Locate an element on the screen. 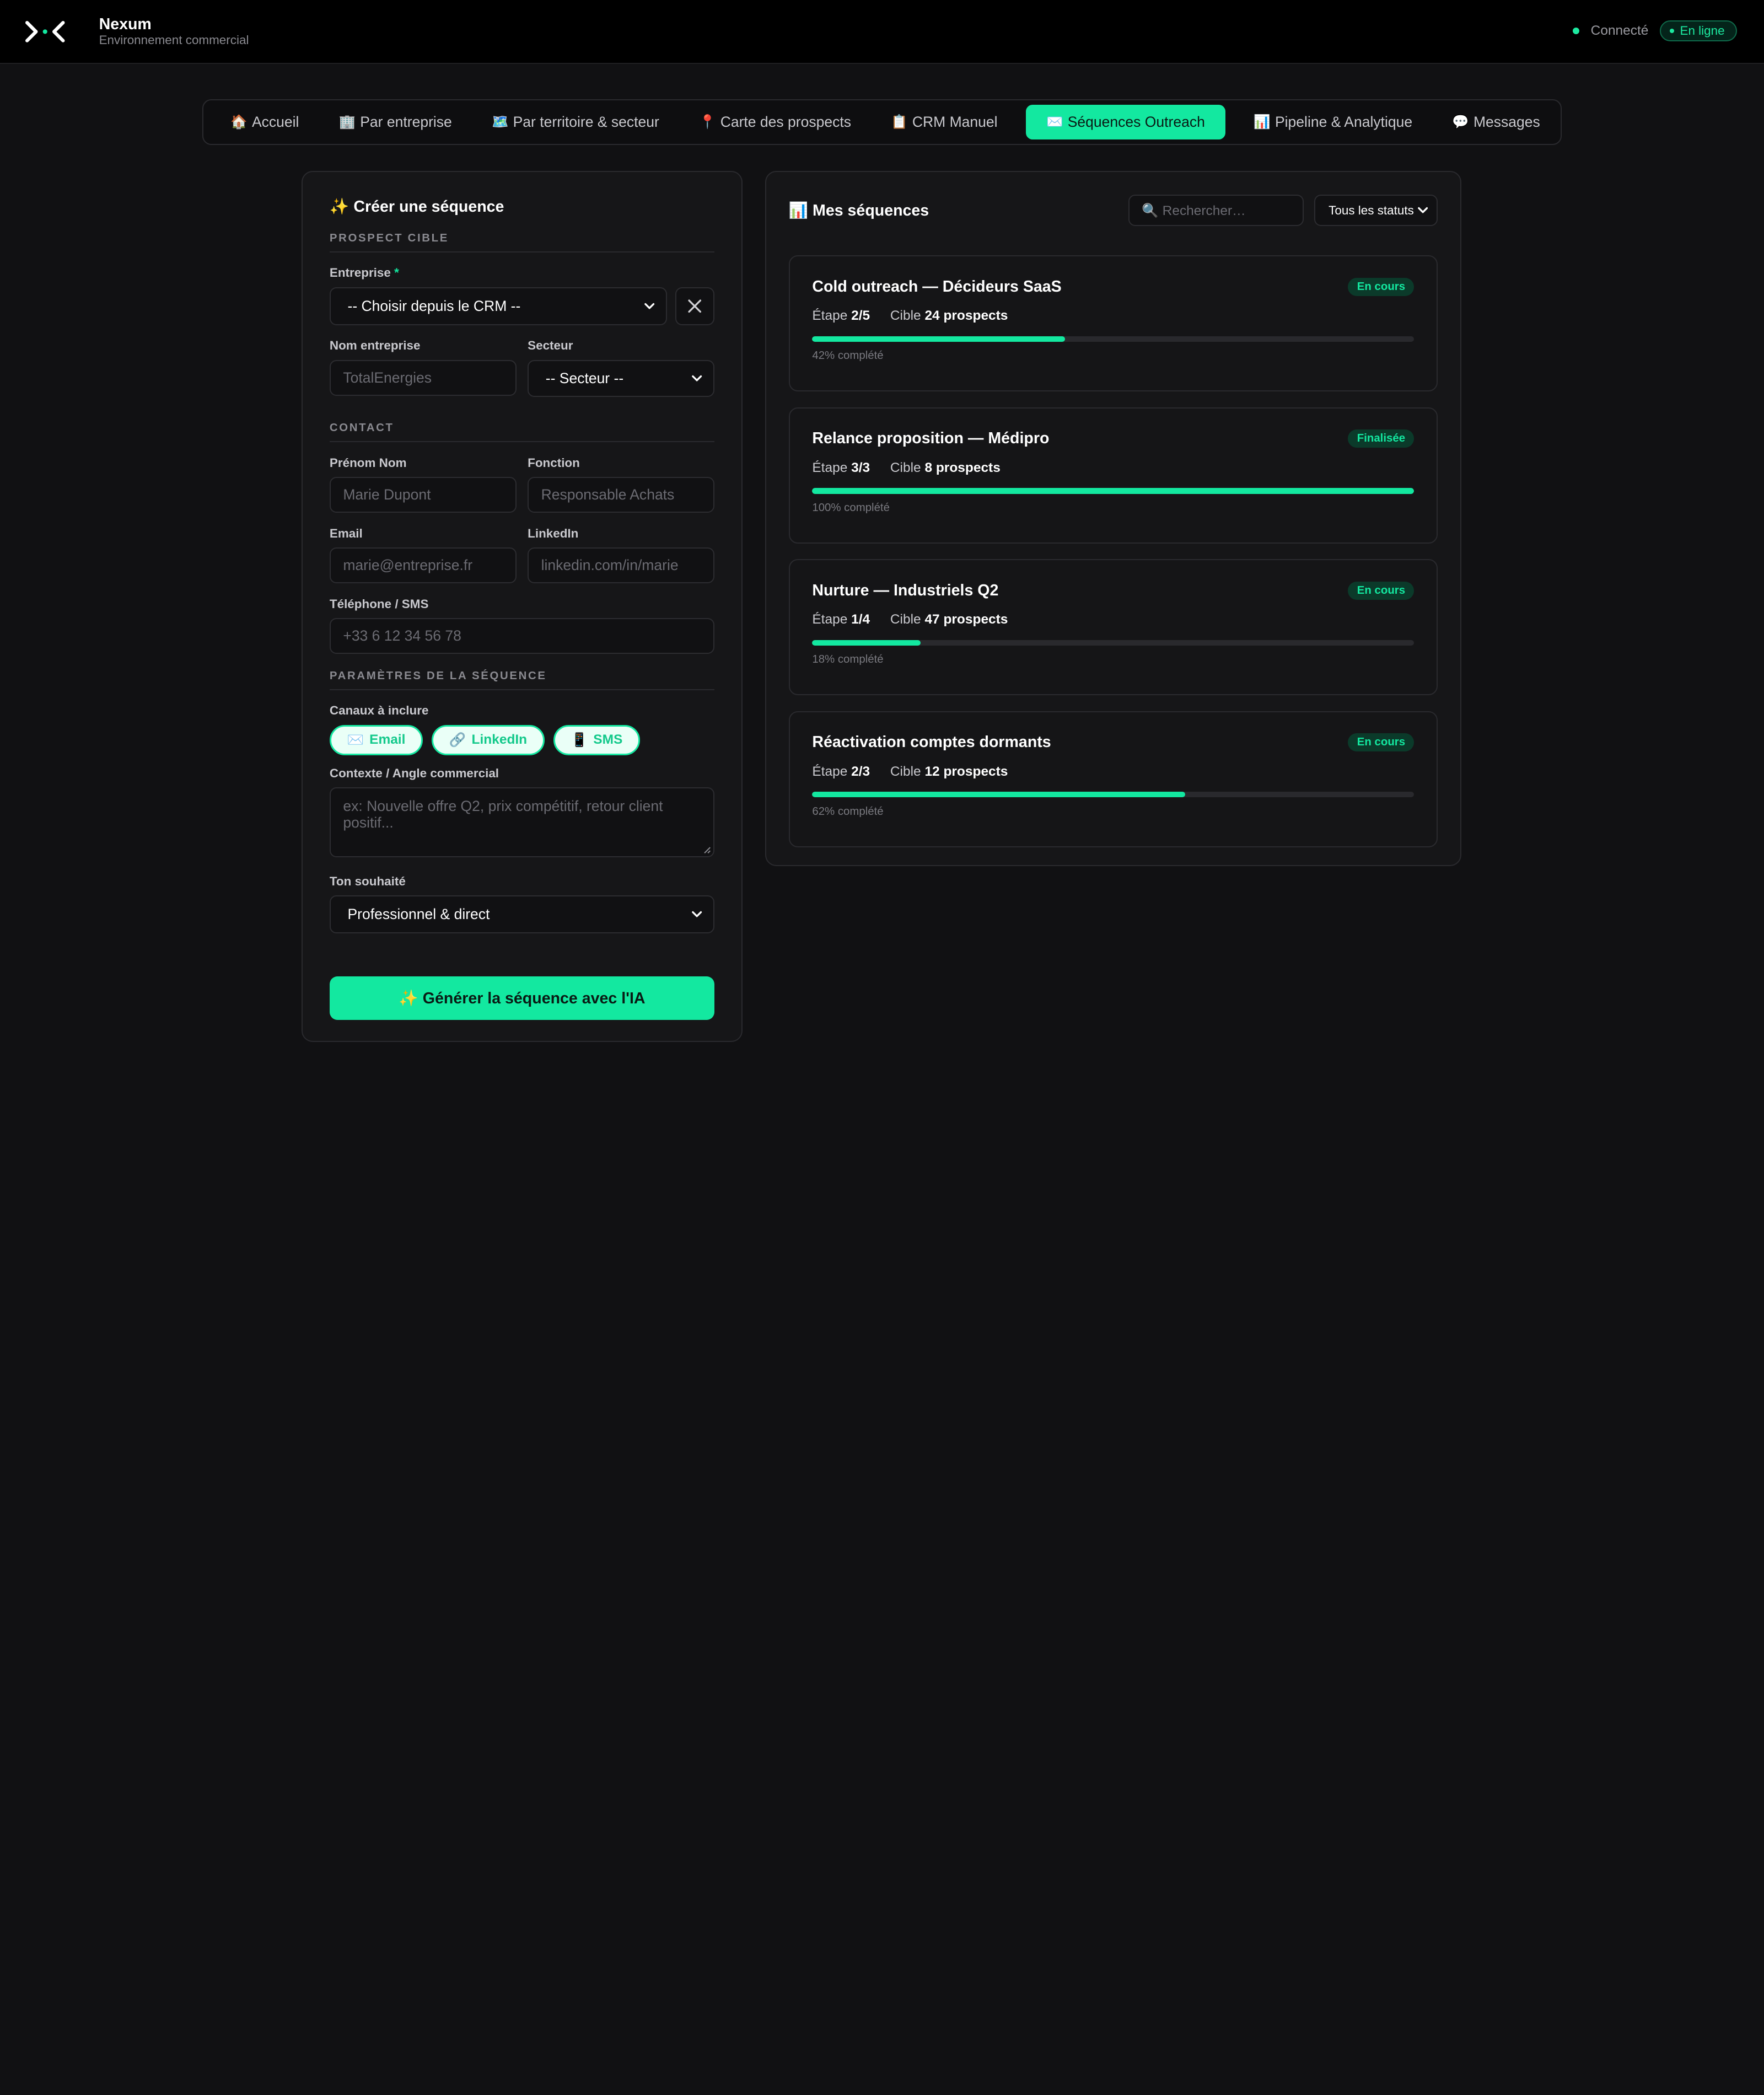 This screenshot has height=2095, width=1764. status-dot-icon is located at coordinates (1576, 30).